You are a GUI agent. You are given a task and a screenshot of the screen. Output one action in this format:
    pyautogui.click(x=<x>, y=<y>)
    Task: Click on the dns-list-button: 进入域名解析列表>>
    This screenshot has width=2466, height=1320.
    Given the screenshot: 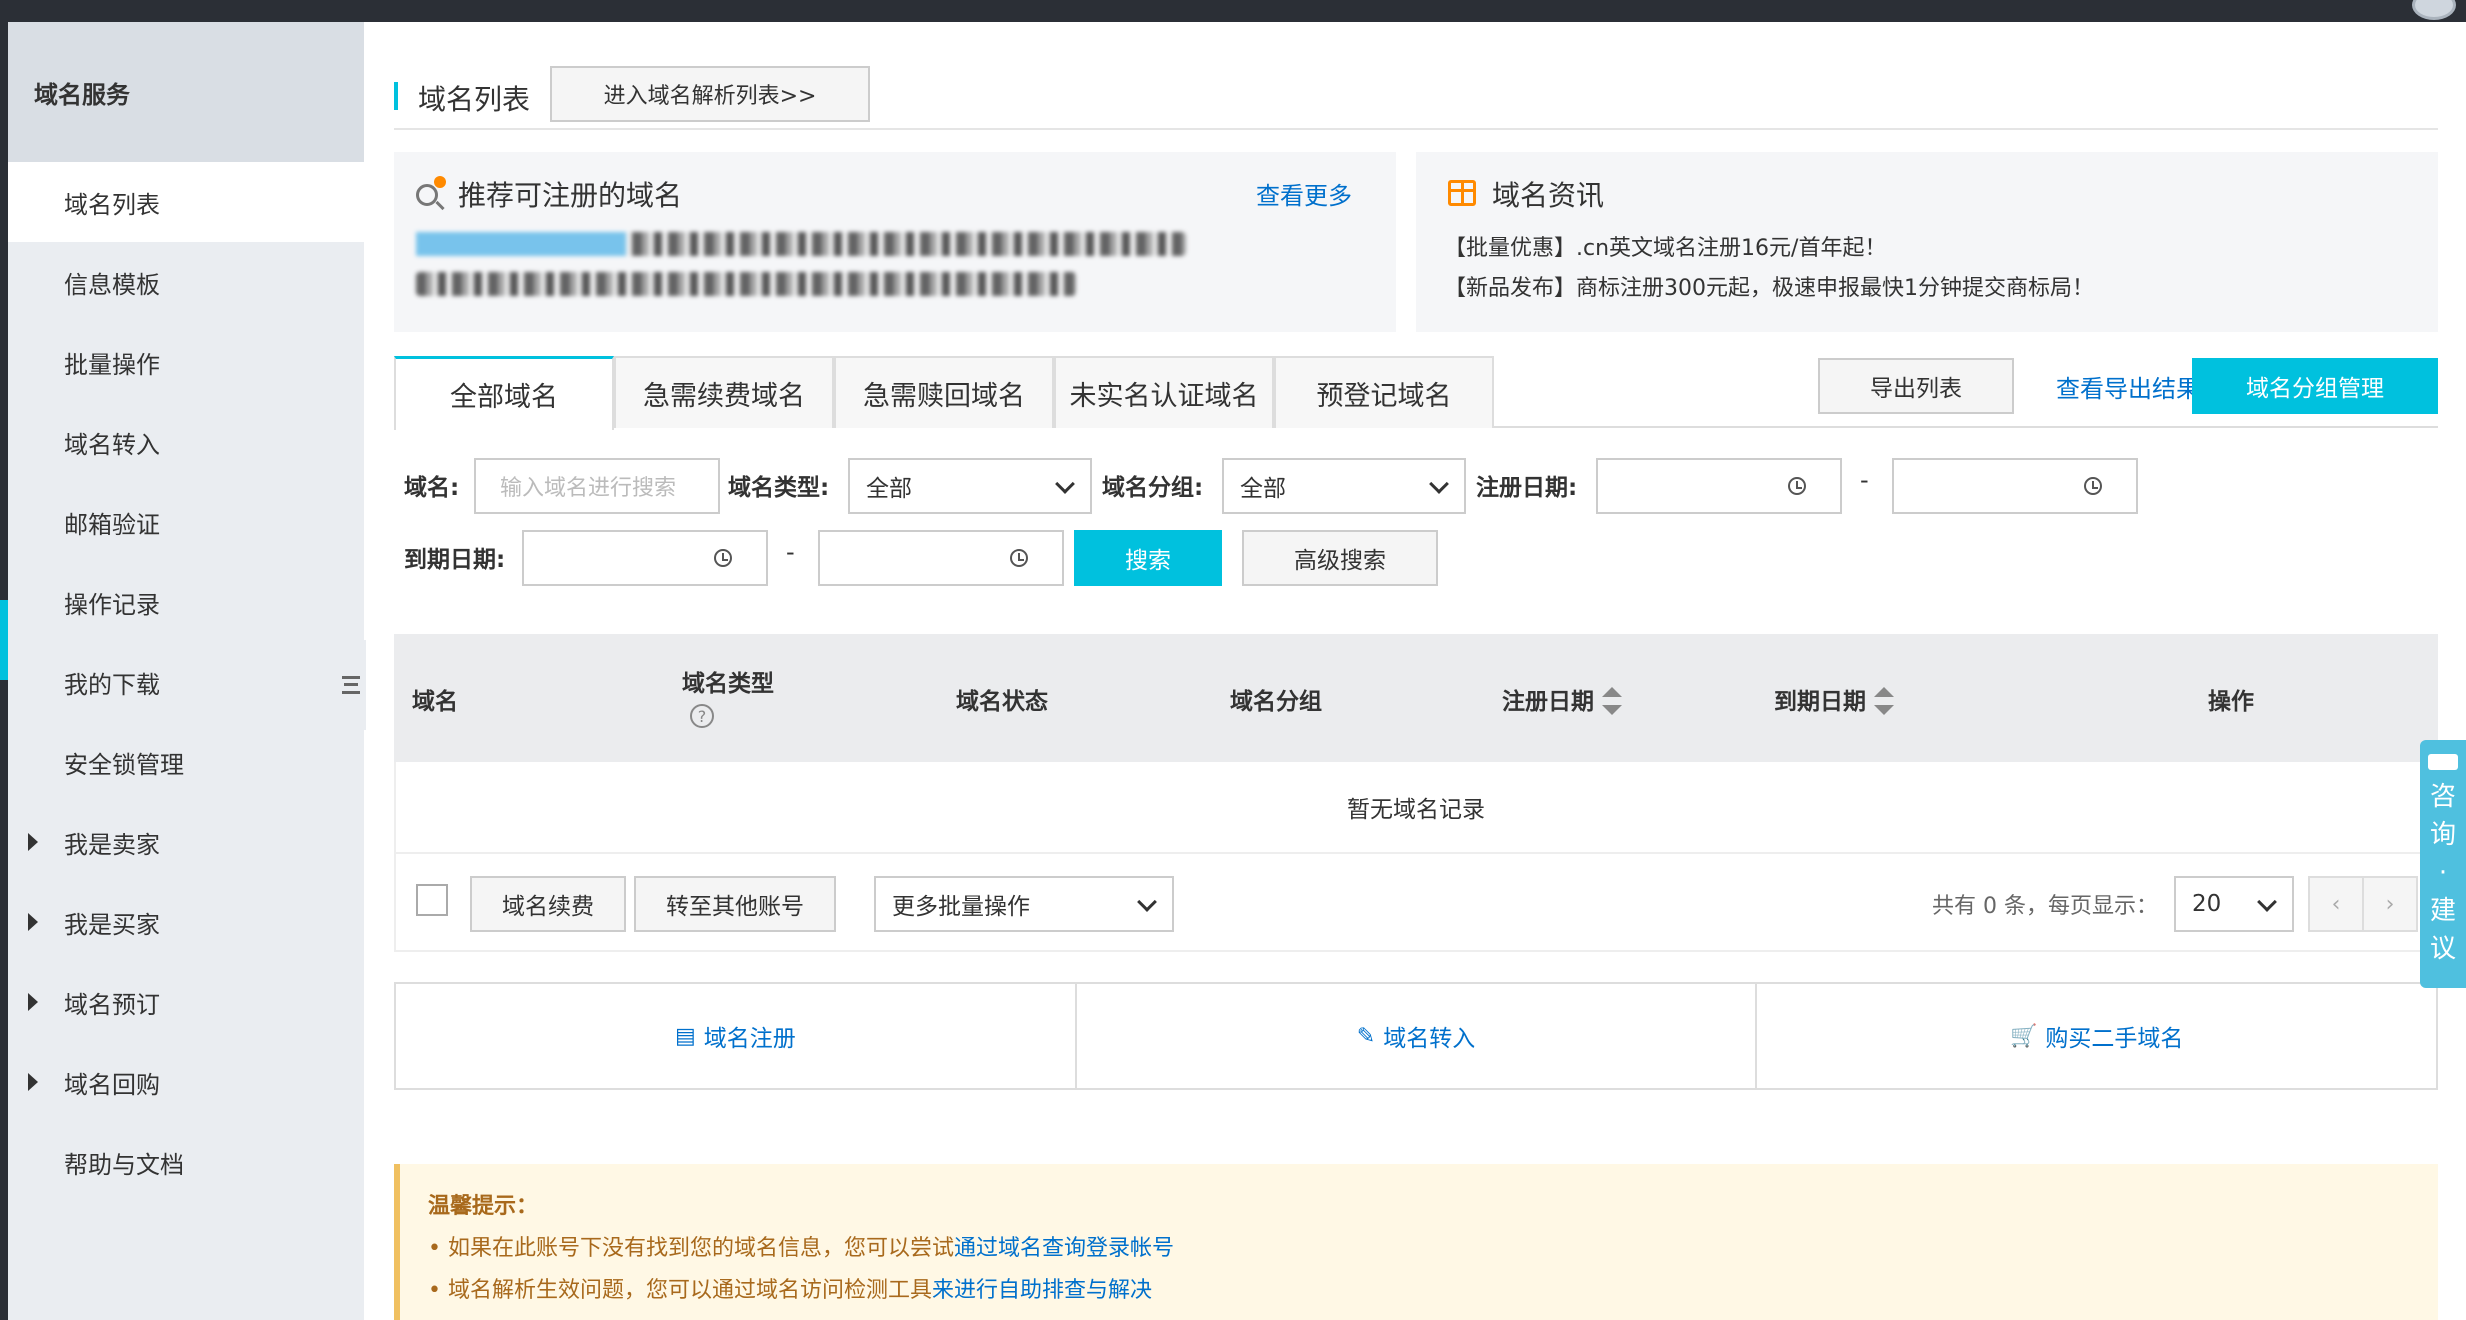 What is the action you would take?
    pyautogui.click(x=710, y=94)
    